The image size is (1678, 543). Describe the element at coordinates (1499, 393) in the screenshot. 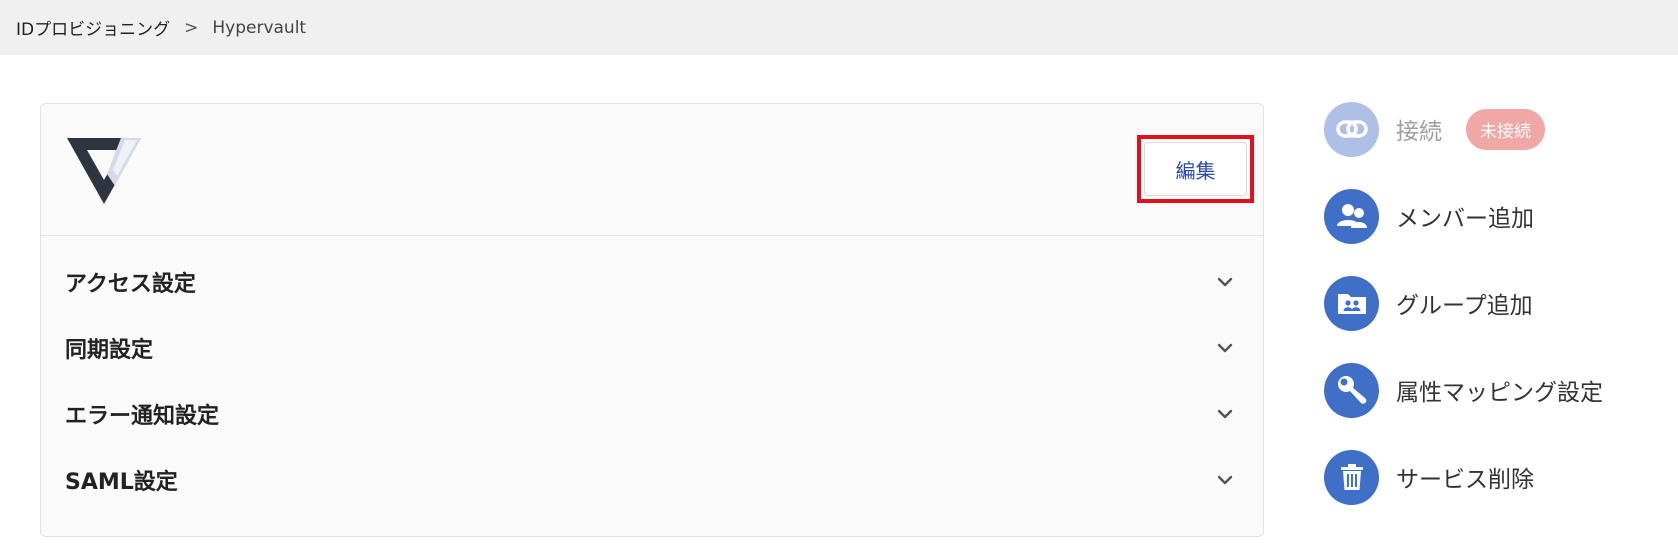

I see `sidebar-item-label: 属性マッピング設定` at that location.